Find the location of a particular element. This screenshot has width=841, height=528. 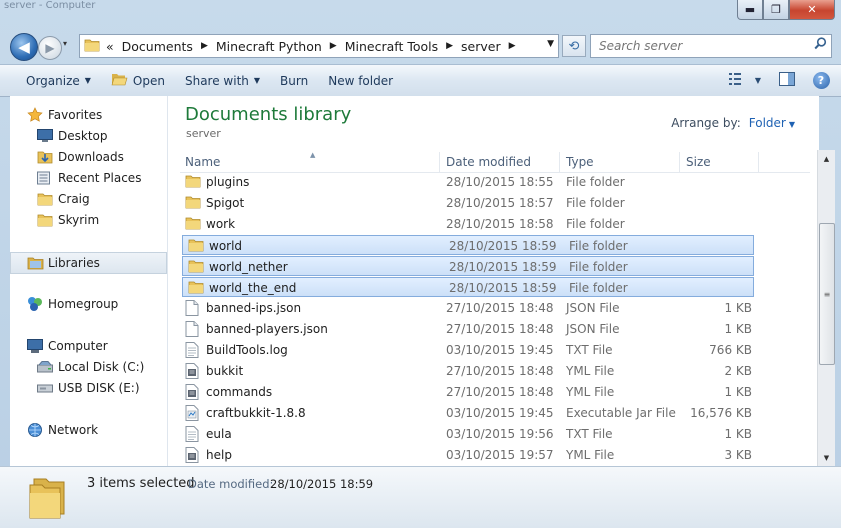

maximize-button: ❐ is located at coordinates (776, 10).